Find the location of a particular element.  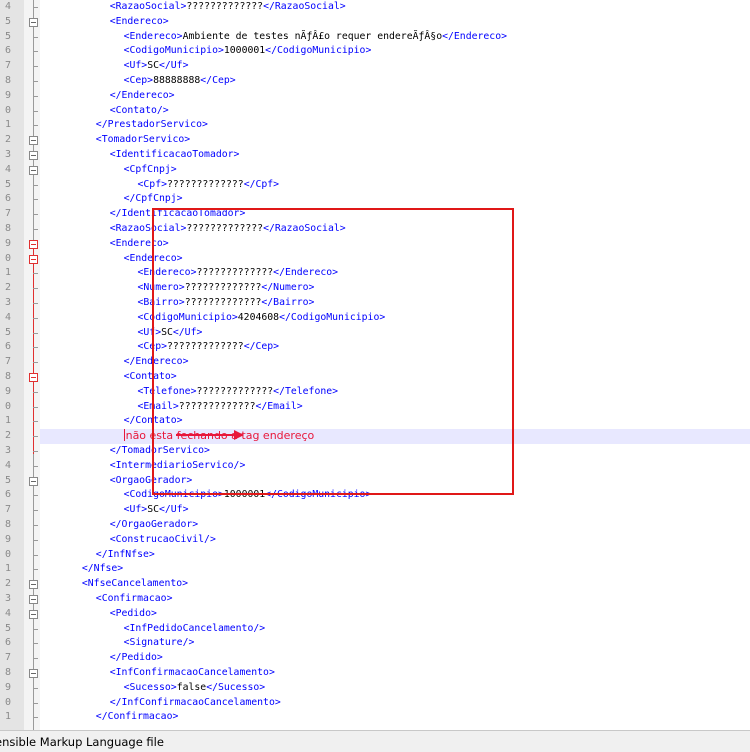

code-line: </Endereco> is located at coordinates (395, 96).